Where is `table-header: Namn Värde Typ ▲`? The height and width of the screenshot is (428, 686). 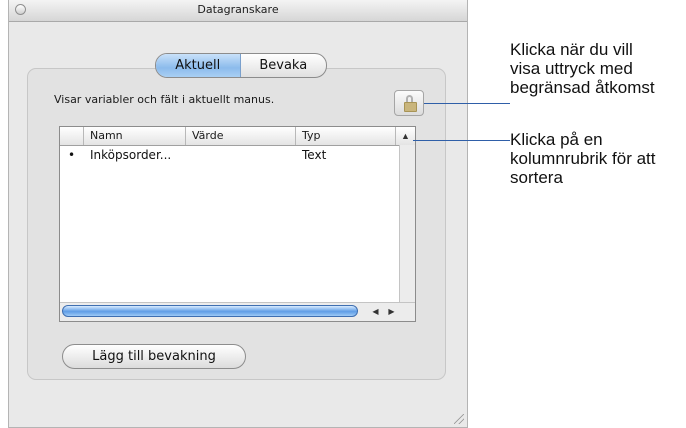 table-header: Namn Värde Typ ▲ is located at coordinates (237, 136).